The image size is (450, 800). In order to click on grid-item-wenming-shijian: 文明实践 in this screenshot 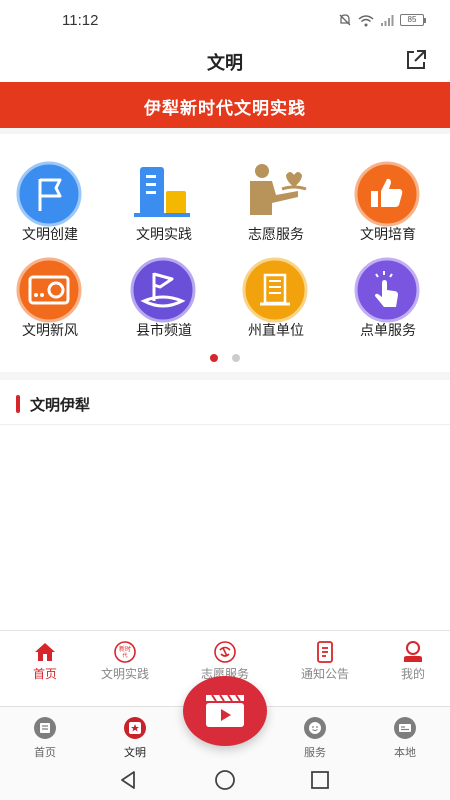, I will do `click(164, 207)`.